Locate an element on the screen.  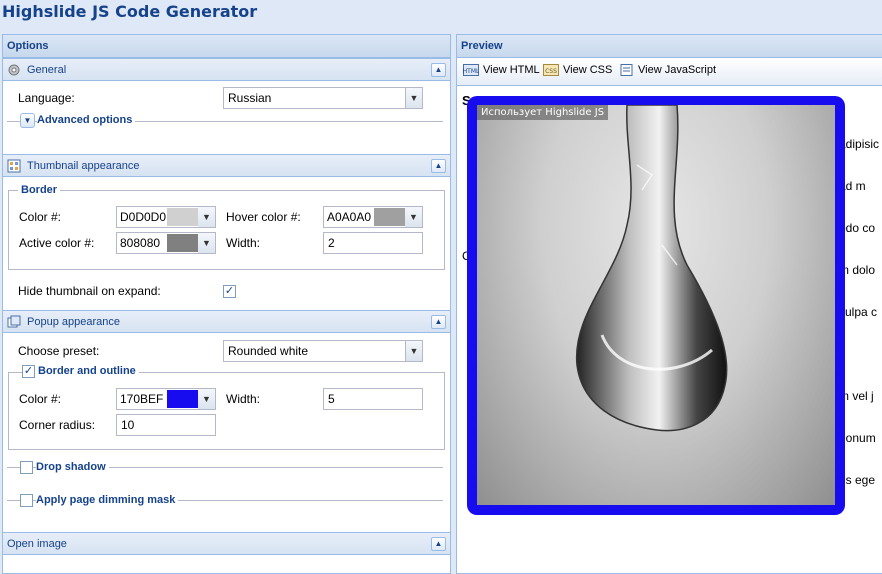
thumbnail-grid-icon is located at coordinates (14, 166).